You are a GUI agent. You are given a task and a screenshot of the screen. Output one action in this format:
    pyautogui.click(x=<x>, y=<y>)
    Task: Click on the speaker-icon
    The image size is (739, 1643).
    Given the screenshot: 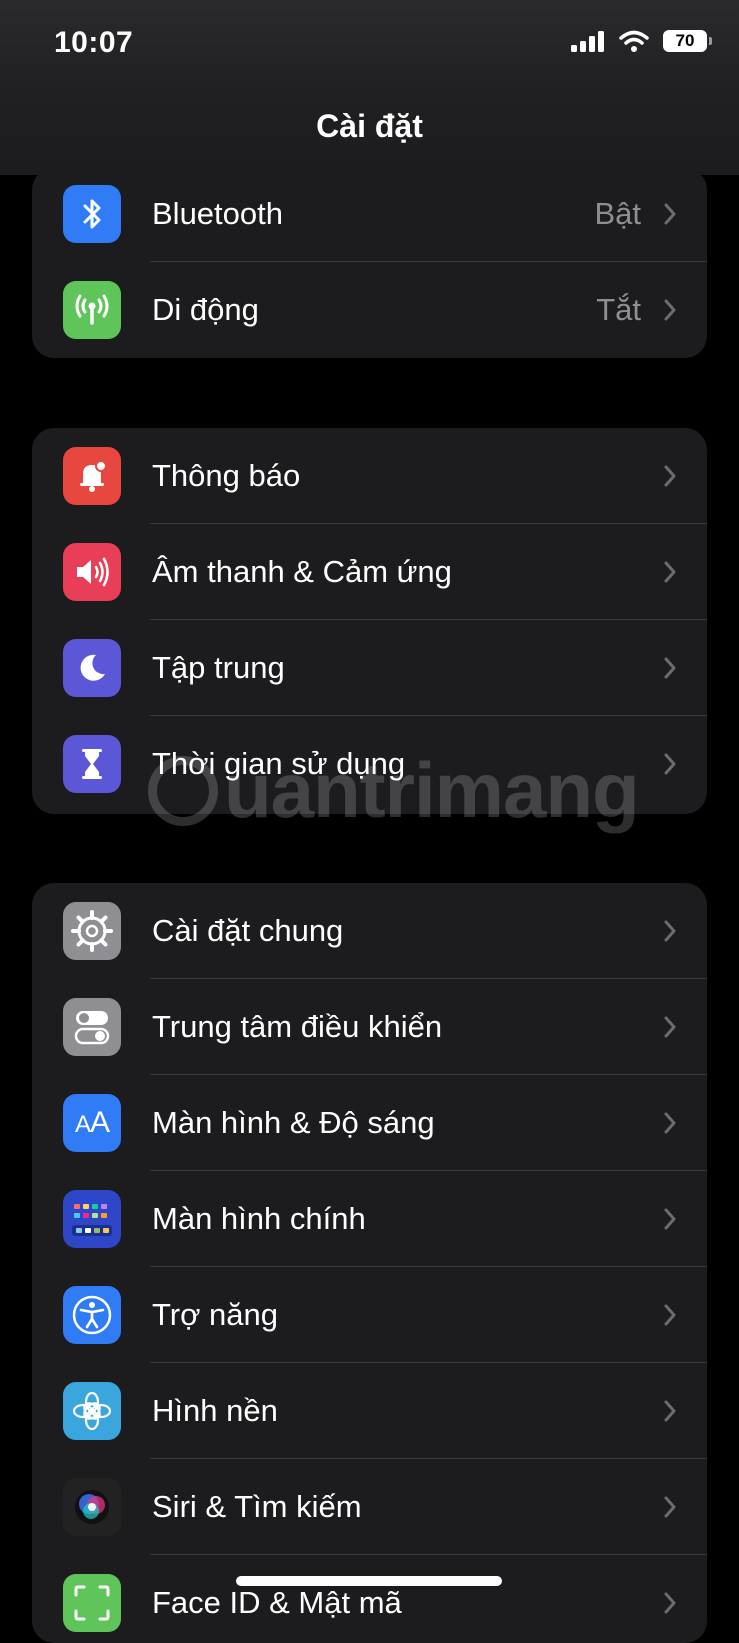 What is the action you would take?
    pyautogui.click(x=92, y=572)
    